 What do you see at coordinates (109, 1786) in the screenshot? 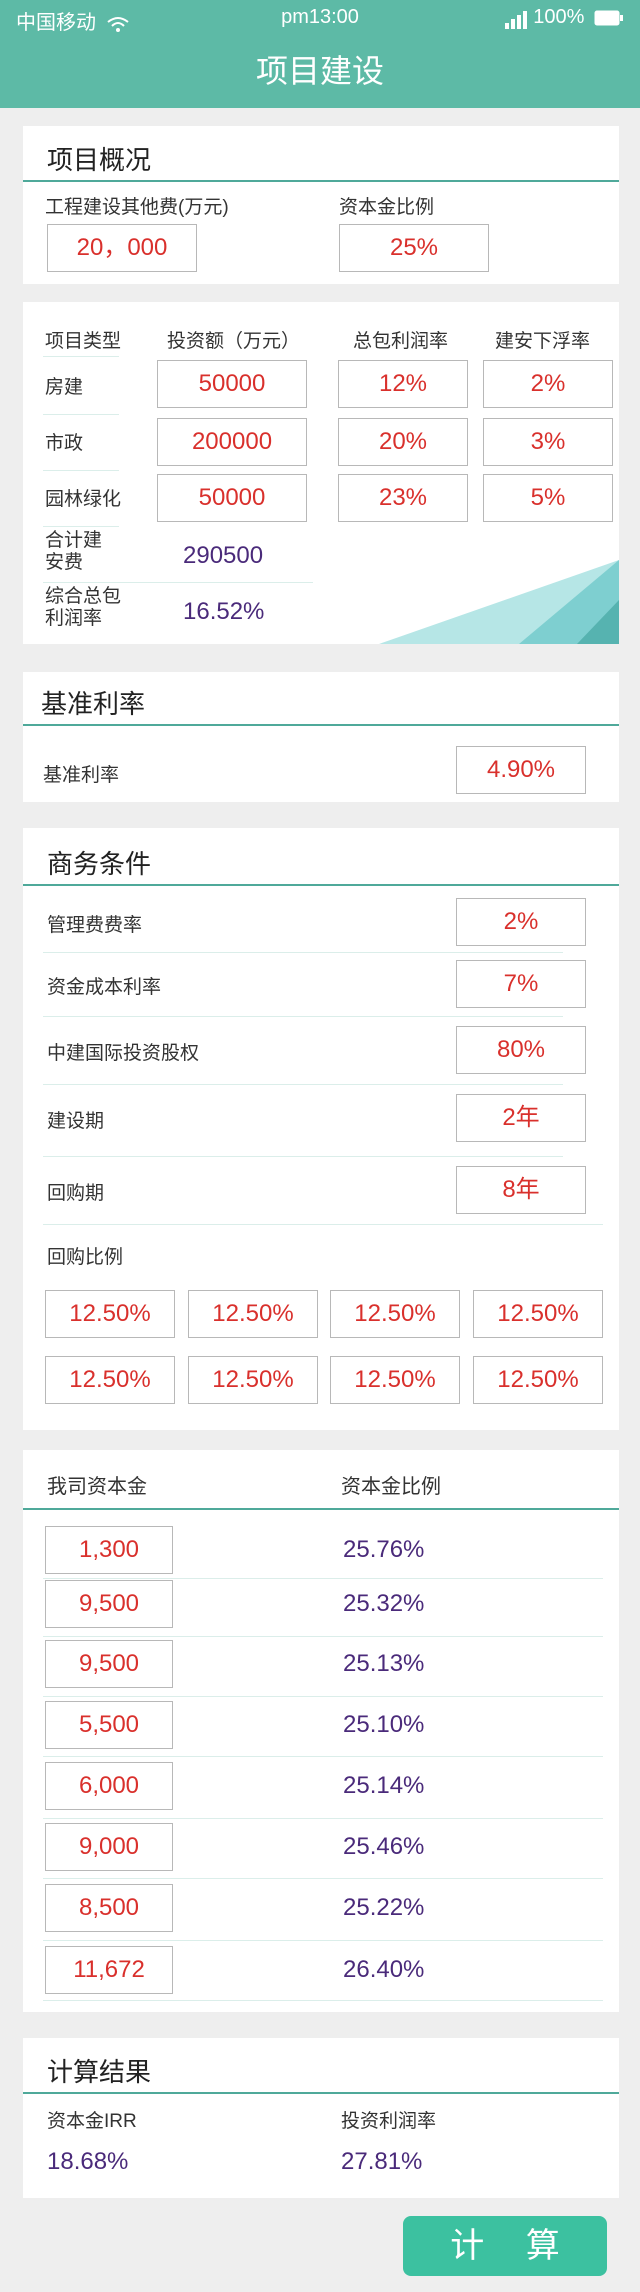
I see `capital-amount-input: 6,000` at bounding box center [109, 1786].